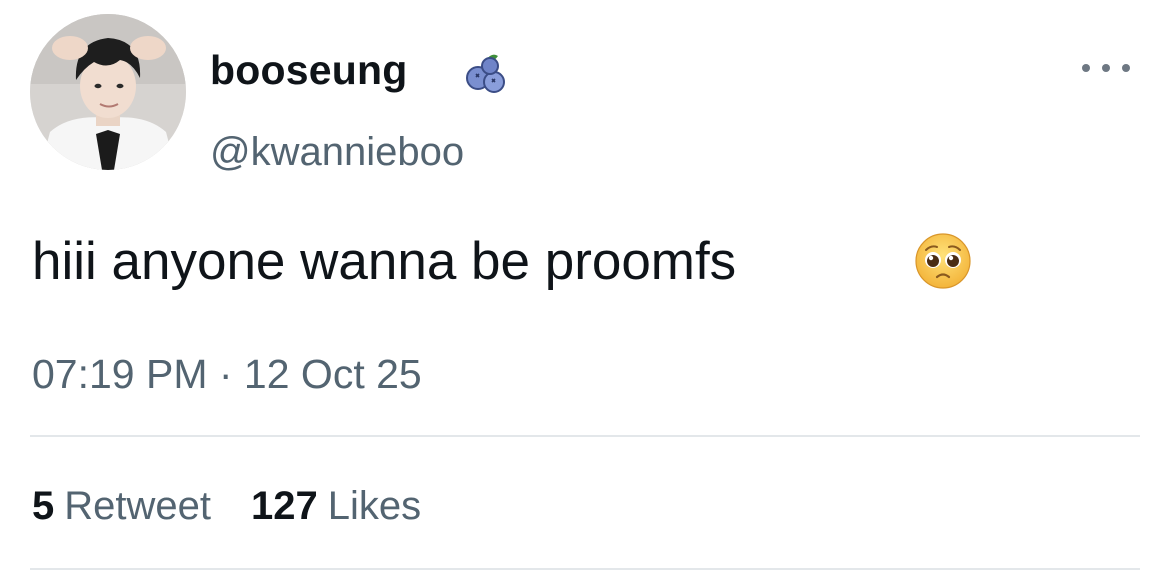 The width and height of the screenshot is (1170, 572). I want to click on likes-label: Likes, so click(374, 506).